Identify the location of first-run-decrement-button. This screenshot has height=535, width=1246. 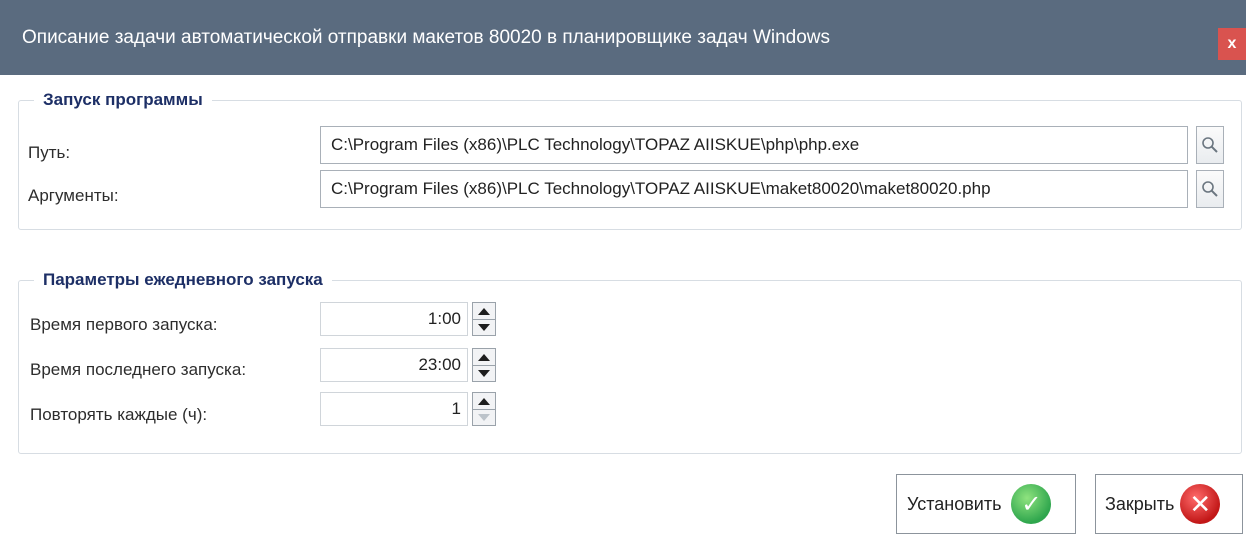
(484, 327).